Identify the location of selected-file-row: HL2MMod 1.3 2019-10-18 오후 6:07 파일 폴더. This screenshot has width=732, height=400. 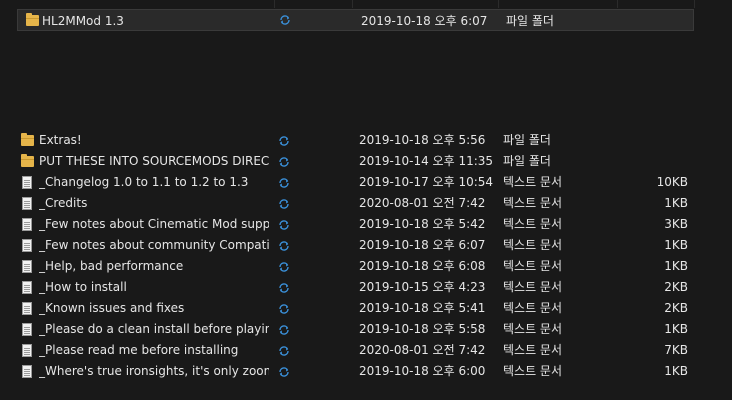
(355, 20).